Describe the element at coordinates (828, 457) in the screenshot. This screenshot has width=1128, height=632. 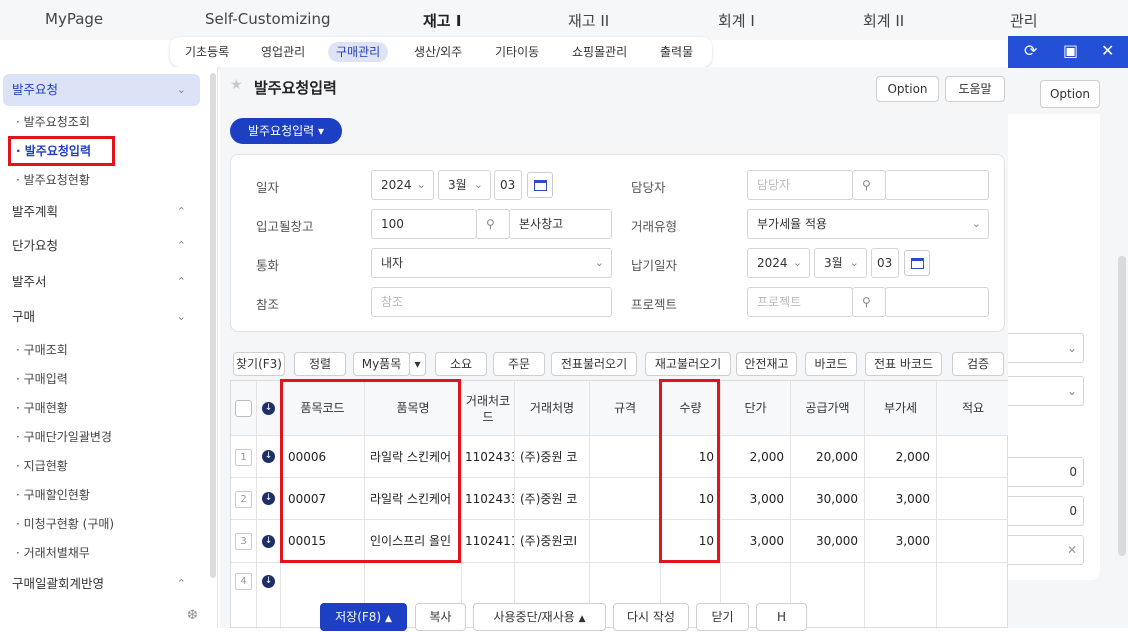
I see `cell-supply-amount: 20,000` at that location.